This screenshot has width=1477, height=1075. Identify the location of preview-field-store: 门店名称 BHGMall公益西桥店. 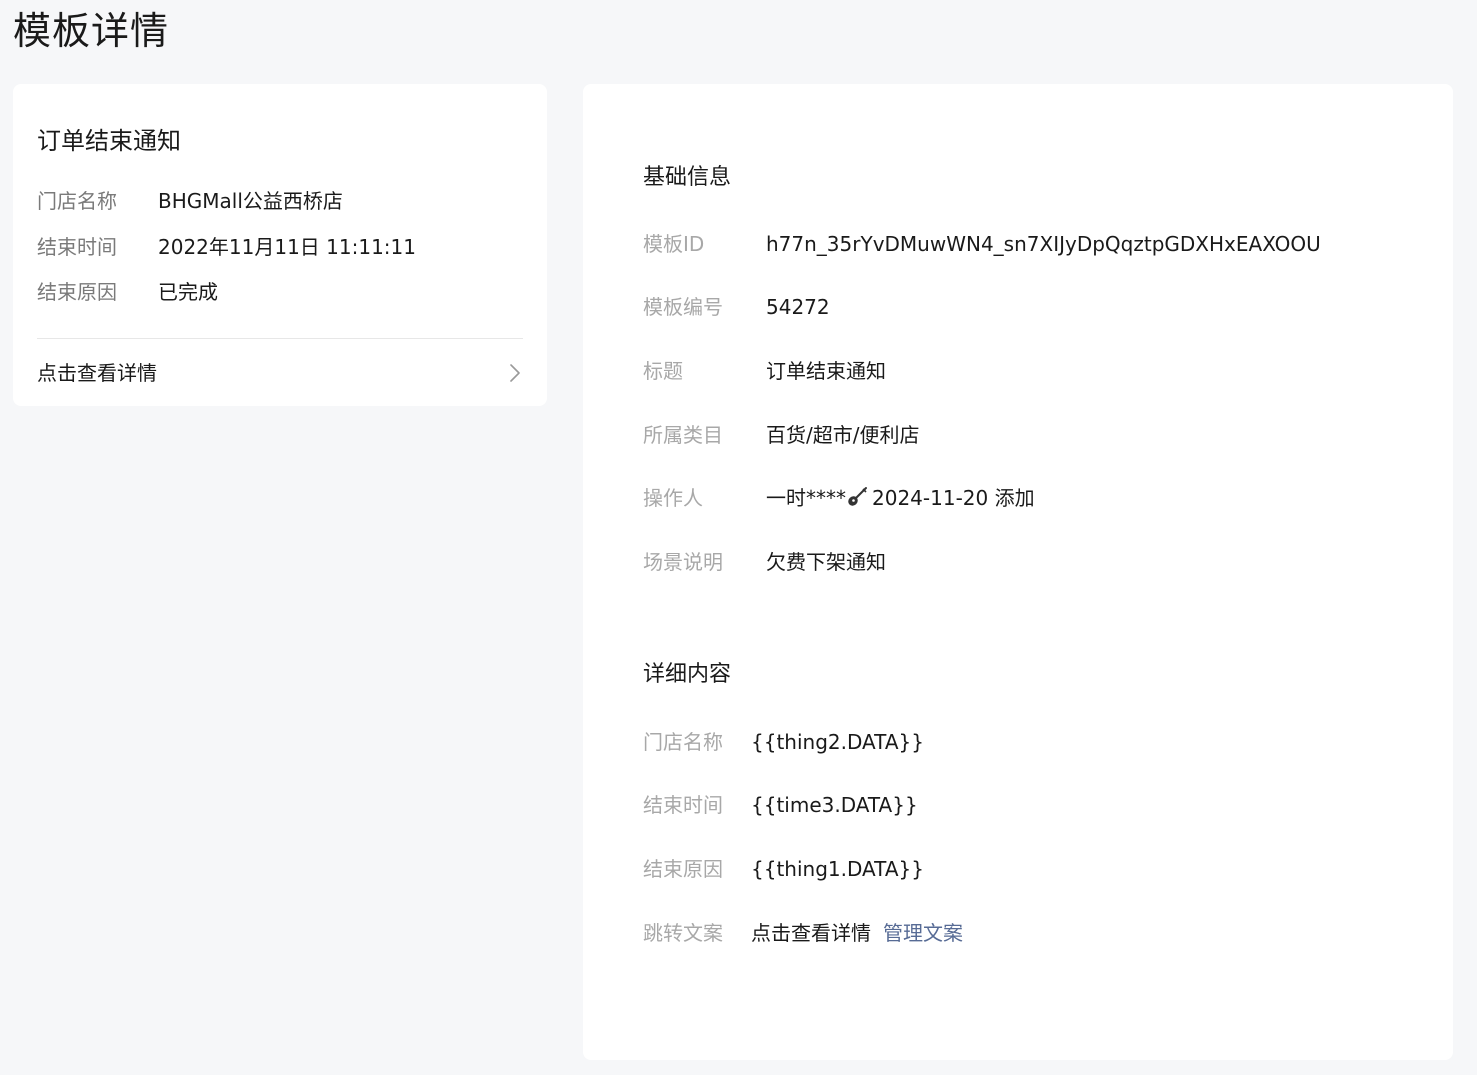
(190, 201).